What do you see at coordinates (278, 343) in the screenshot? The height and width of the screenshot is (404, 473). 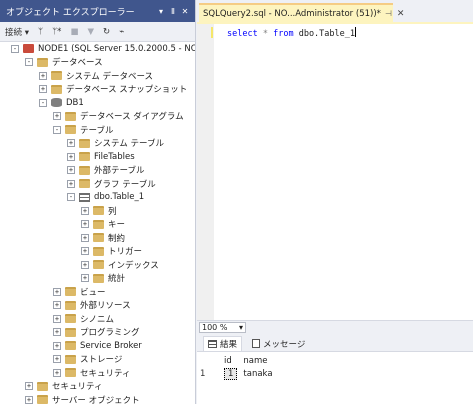 I see `tab-messages: メッセージ` at bounding box center [278, 343].